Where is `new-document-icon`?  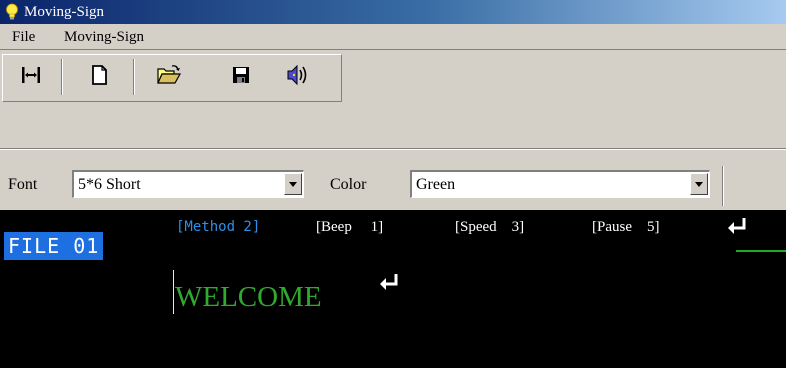
new-document-icon is located at coordinates (99, 77).